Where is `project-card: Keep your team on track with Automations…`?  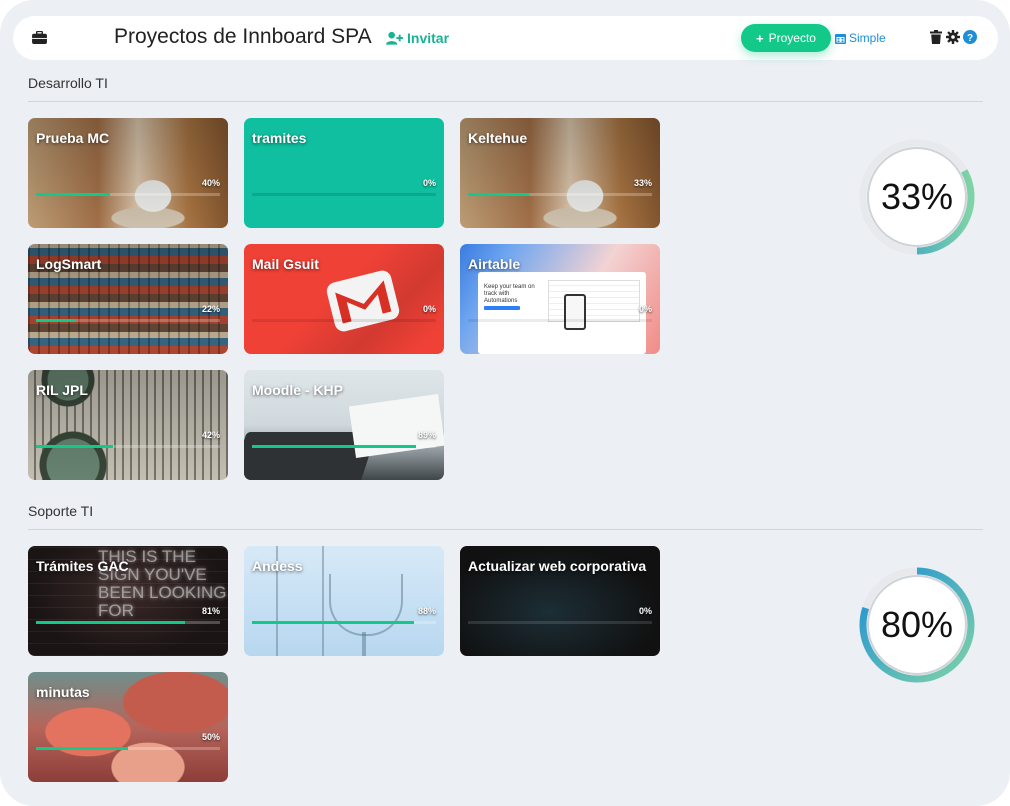
project-card: Keep your team on track with Automations… is located at coordinates (560, 299).